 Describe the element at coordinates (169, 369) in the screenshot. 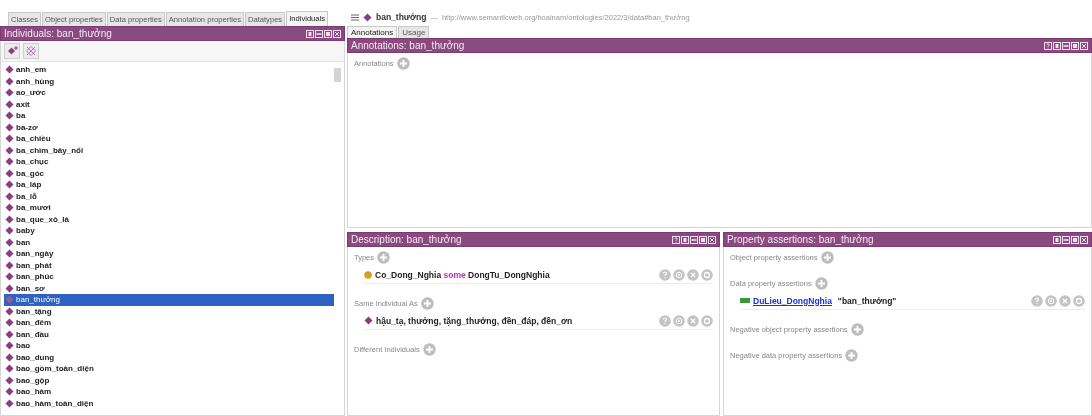

I see `individual-item: bao_gồm_toàn_diện` at that location.